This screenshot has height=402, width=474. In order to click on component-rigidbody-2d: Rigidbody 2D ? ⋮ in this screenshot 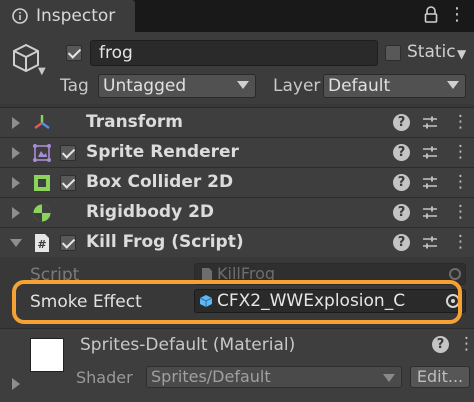, I will do `click(237, 212)`.